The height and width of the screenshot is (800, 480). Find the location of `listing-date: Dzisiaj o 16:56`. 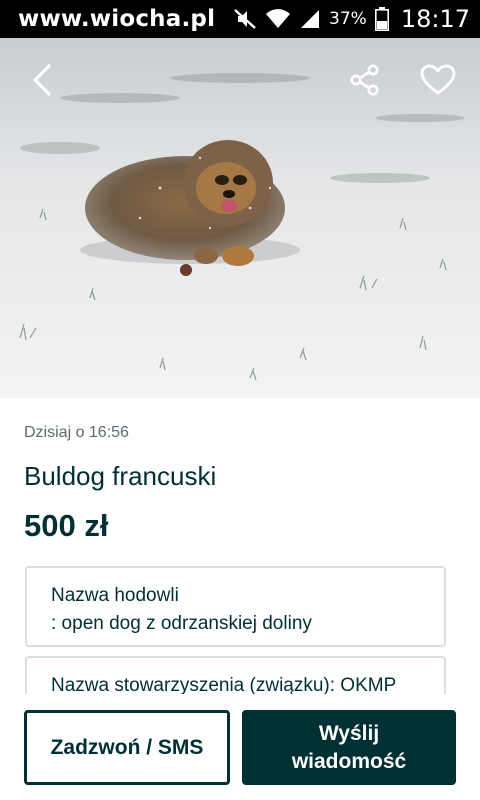

listing-date: Dzisiaj o 16:56 is located at coordinates (76, 432).